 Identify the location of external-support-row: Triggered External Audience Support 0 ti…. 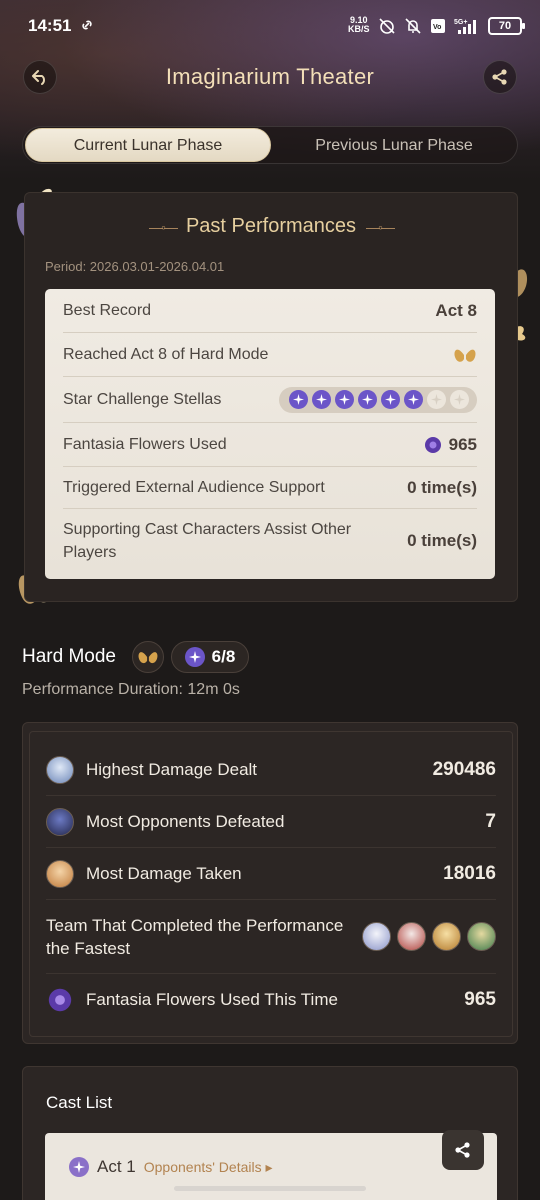
(270, 488).